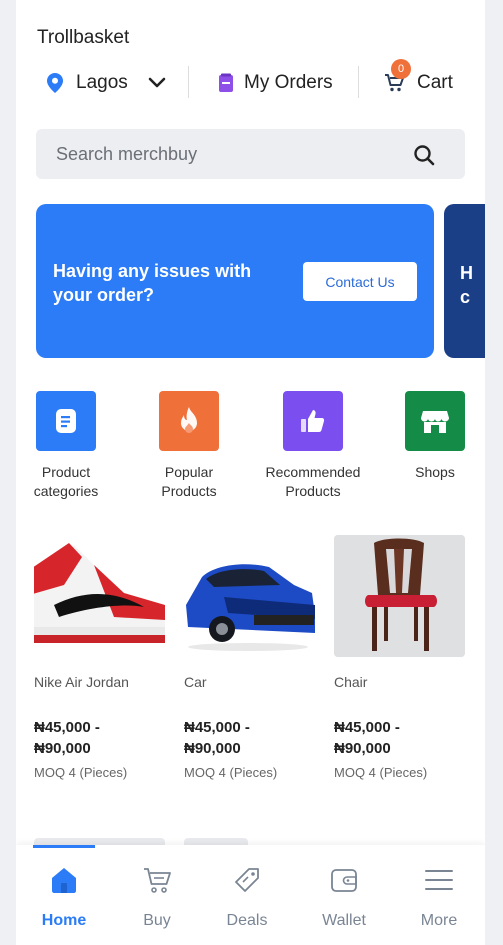 The width and height of the screenshot is (503, 945). I want to click on location-pin-icon, so click(55, 83).